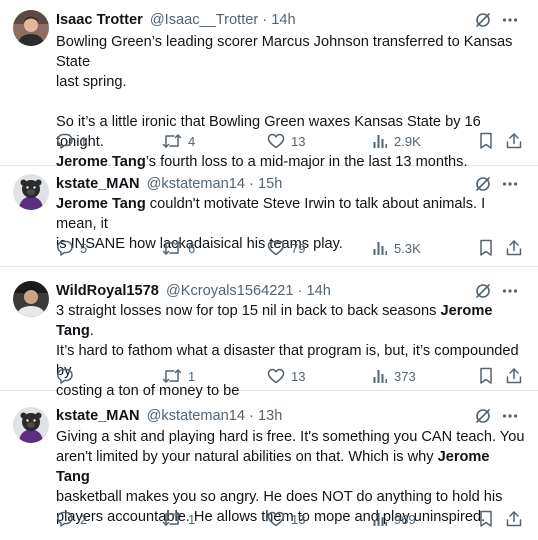 The image size is (538, 540). I want to click on reply-count: 1, so click(84, 141).